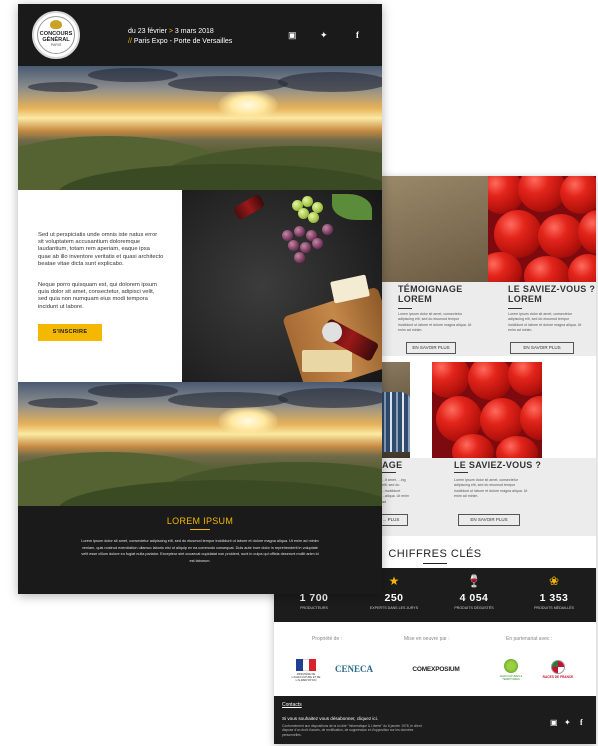  Describe the element at coordinates (292, 705) in the screenshot. I see `contacts-link: Contacts` at that location.